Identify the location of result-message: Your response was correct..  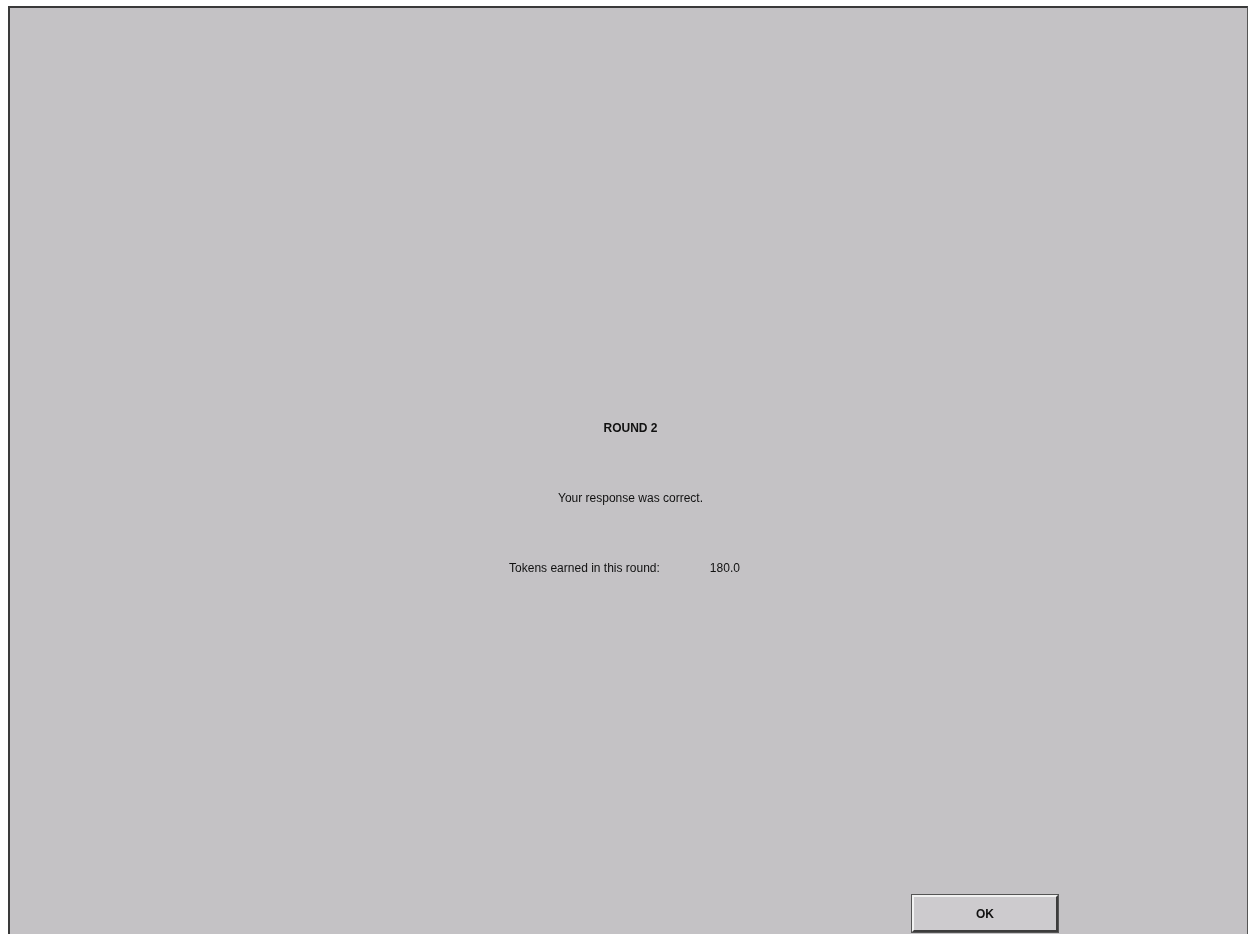
(630, 498).